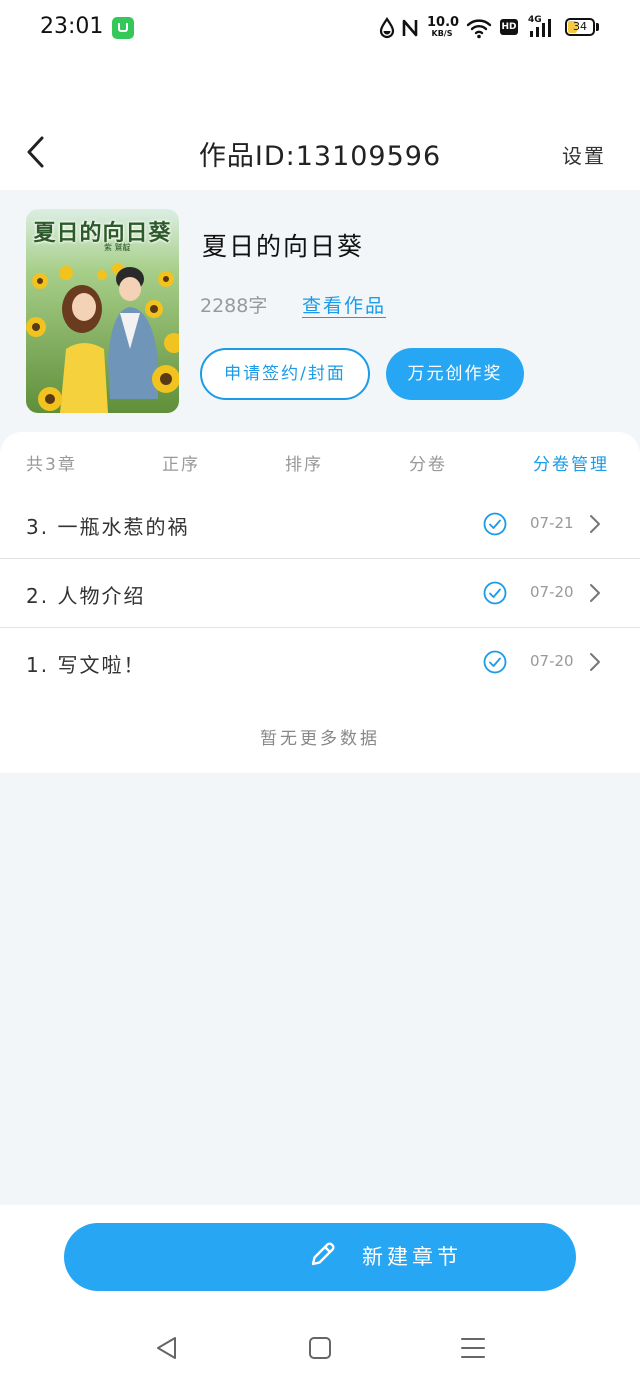 The height and width of the screenshot is (1387, 640). I want to click on creation-award-button: 万元创作奖, so click(455, 374).